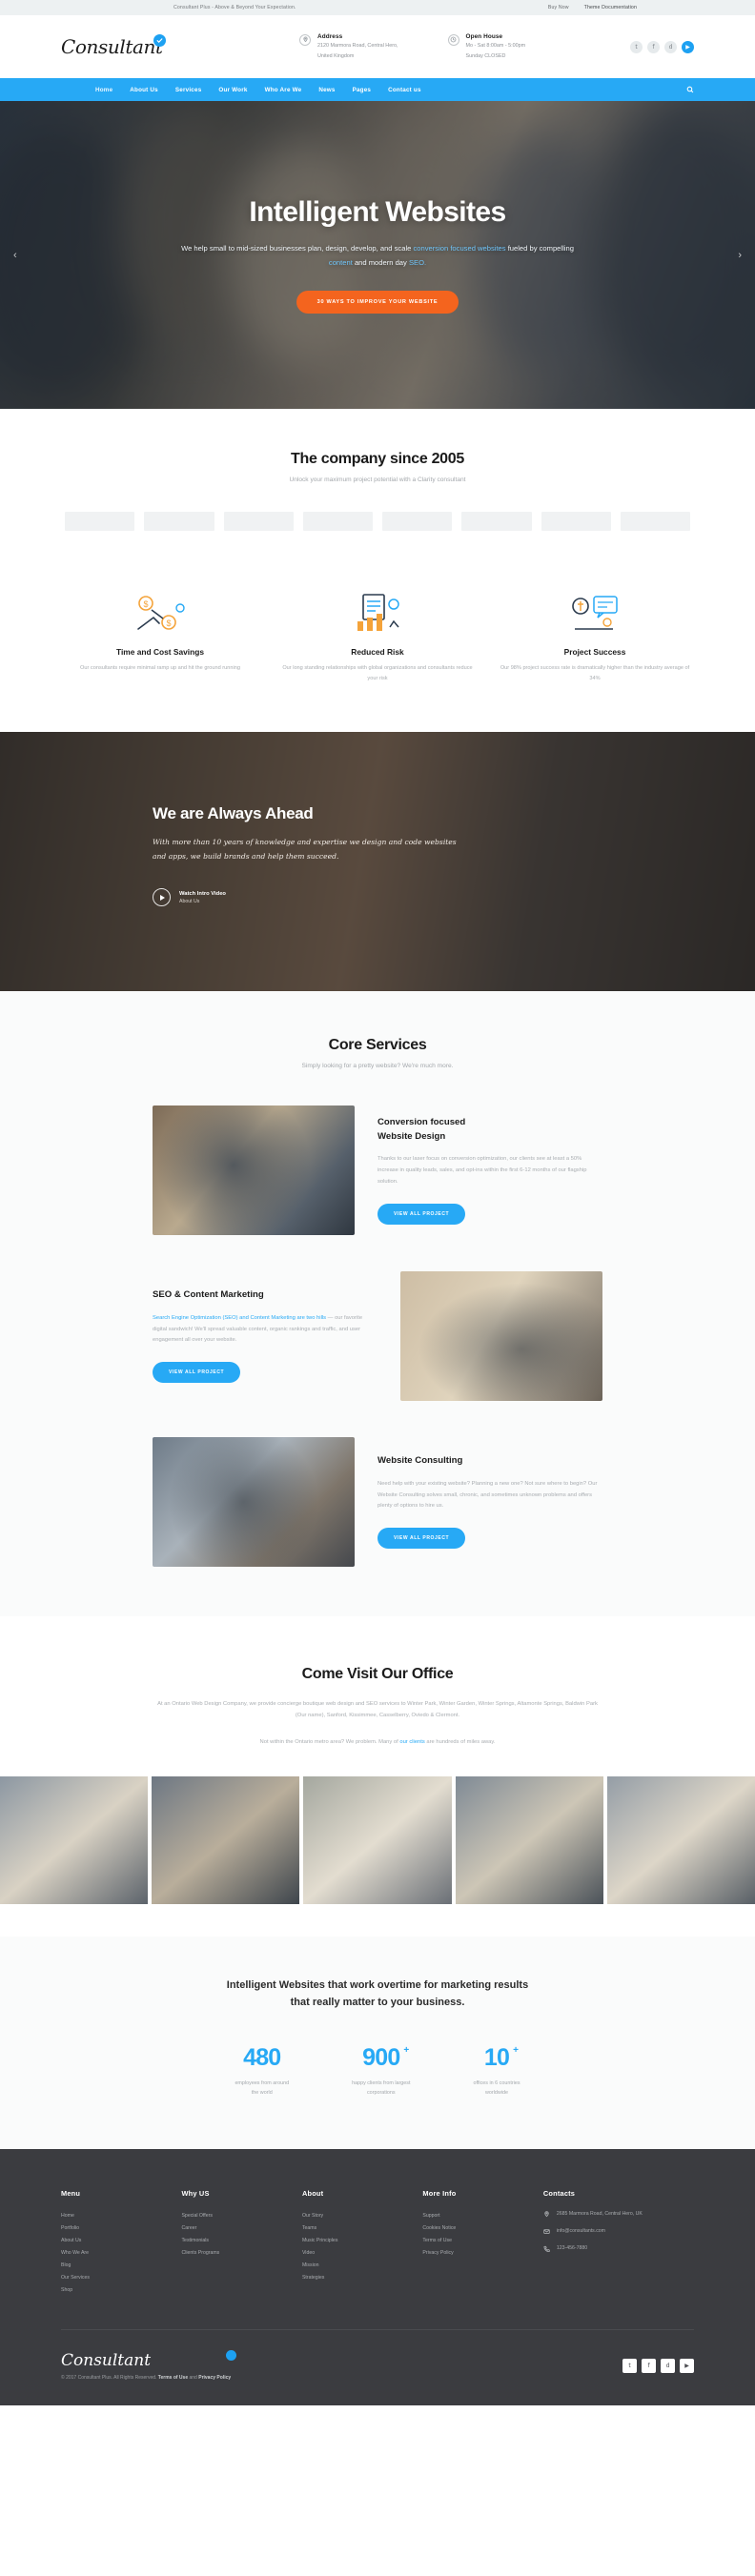  I want to click on hero-sub-c: and modern day, so click(380, 262).